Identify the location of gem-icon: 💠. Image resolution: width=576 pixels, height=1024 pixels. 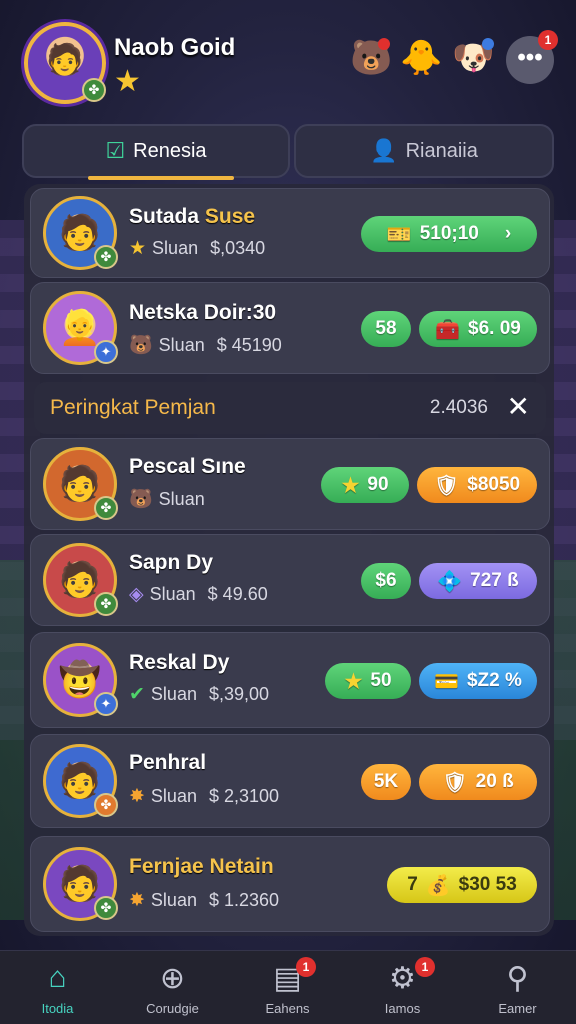
(450, 581).